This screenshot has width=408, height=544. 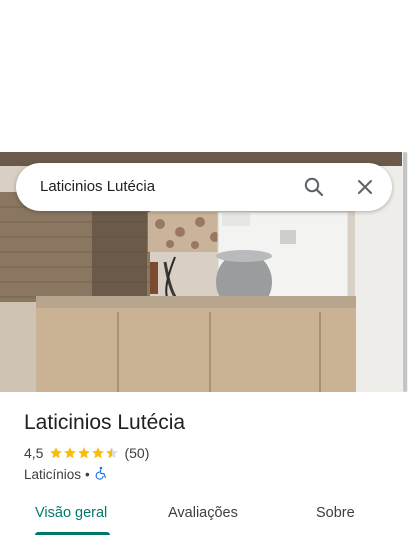 I want to click on tab-about: Sobre, so click(x=335, y=513).